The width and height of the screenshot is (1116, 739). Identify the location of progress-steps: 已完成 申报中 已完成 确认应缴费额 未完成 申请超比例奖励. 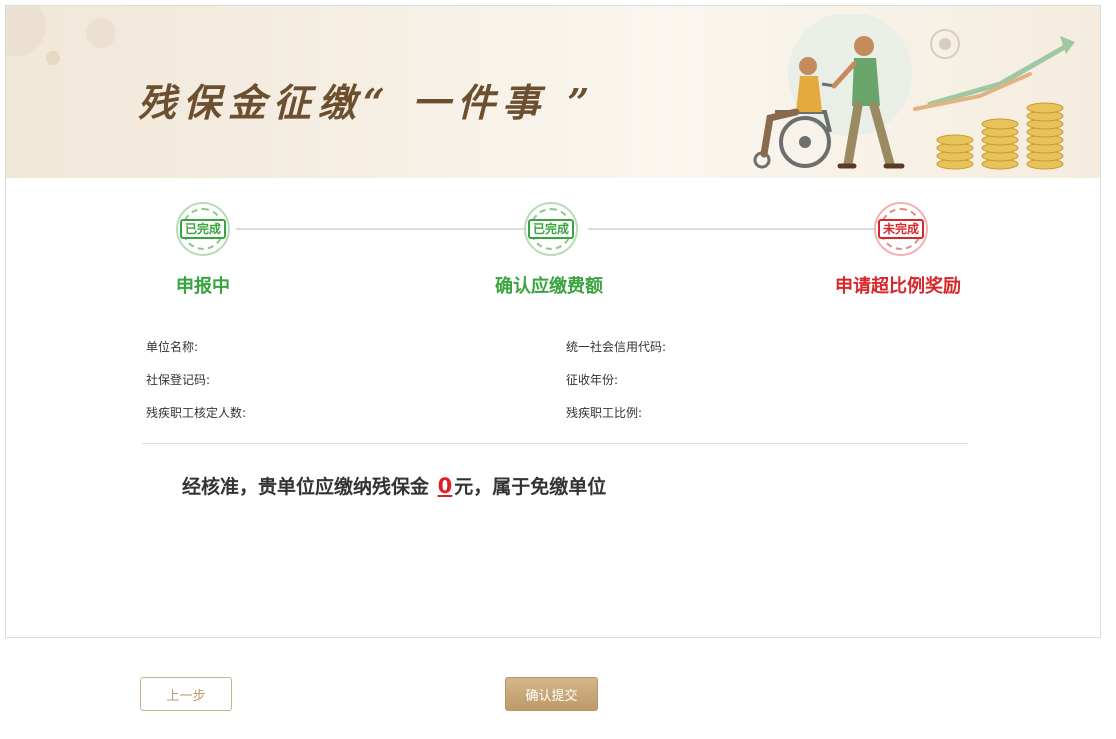
(553, 251).